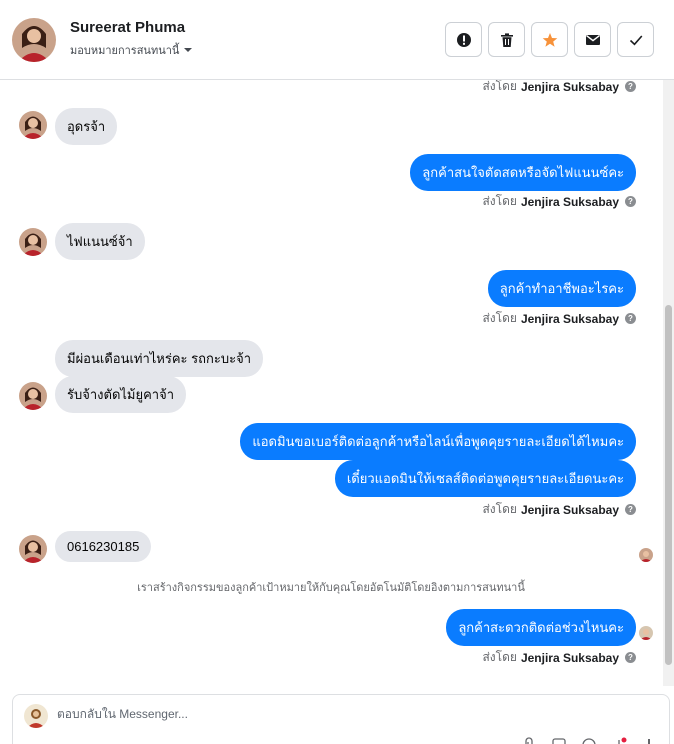 Image resolution: width=674 pixels, height=744 pixels. What do you see at coordinates (541, 627) in the screenshot?
I see `outgoing-message: ลูกค้าสะดวกติดต่อช่วงไหนคะ` at bounding box center [541, 627].